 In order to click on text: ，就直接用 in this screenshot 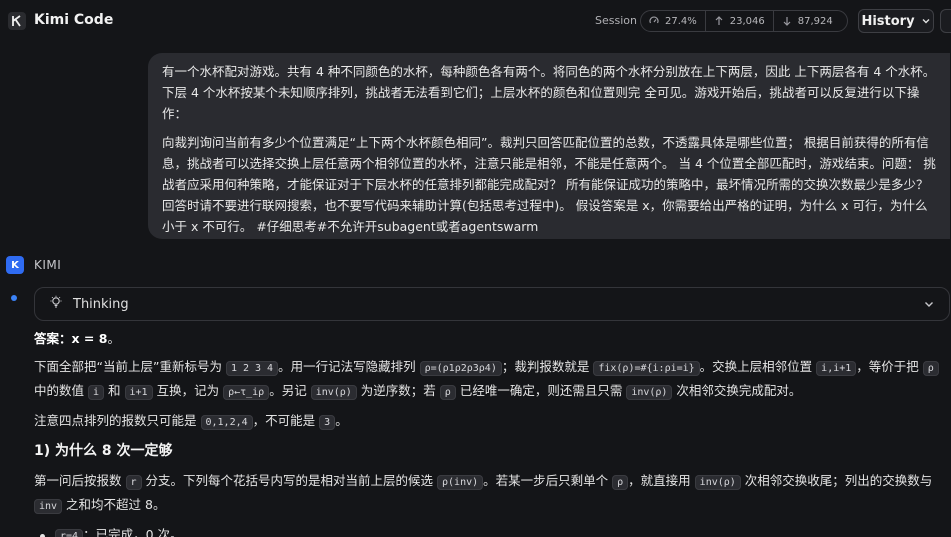, I will do `click(659, 480)`.